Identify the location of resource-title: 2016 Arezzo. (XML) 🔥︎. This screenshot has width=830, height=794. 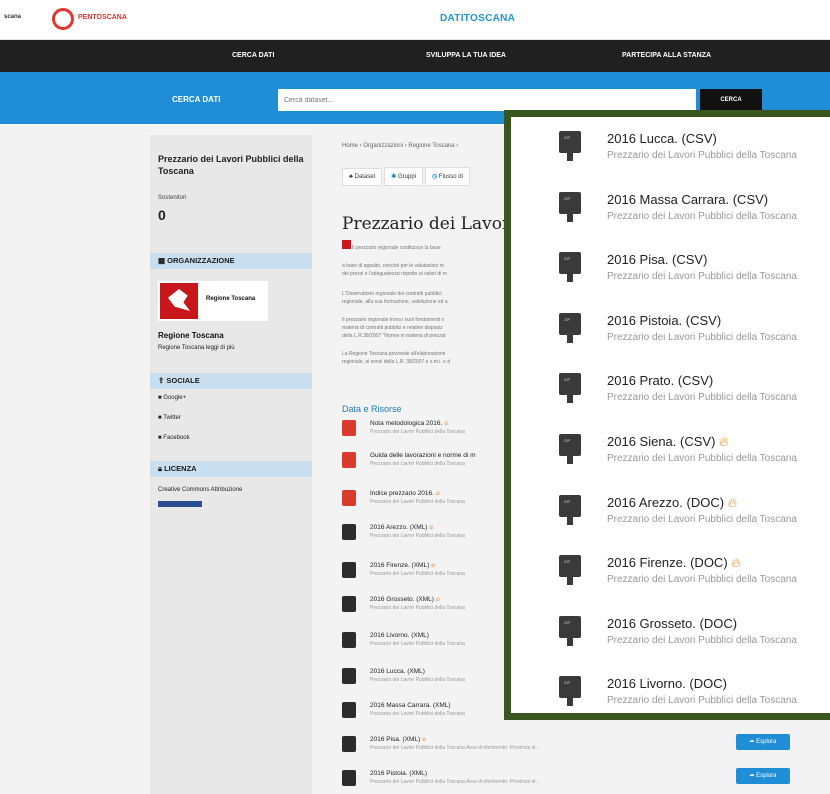
(402, 528).